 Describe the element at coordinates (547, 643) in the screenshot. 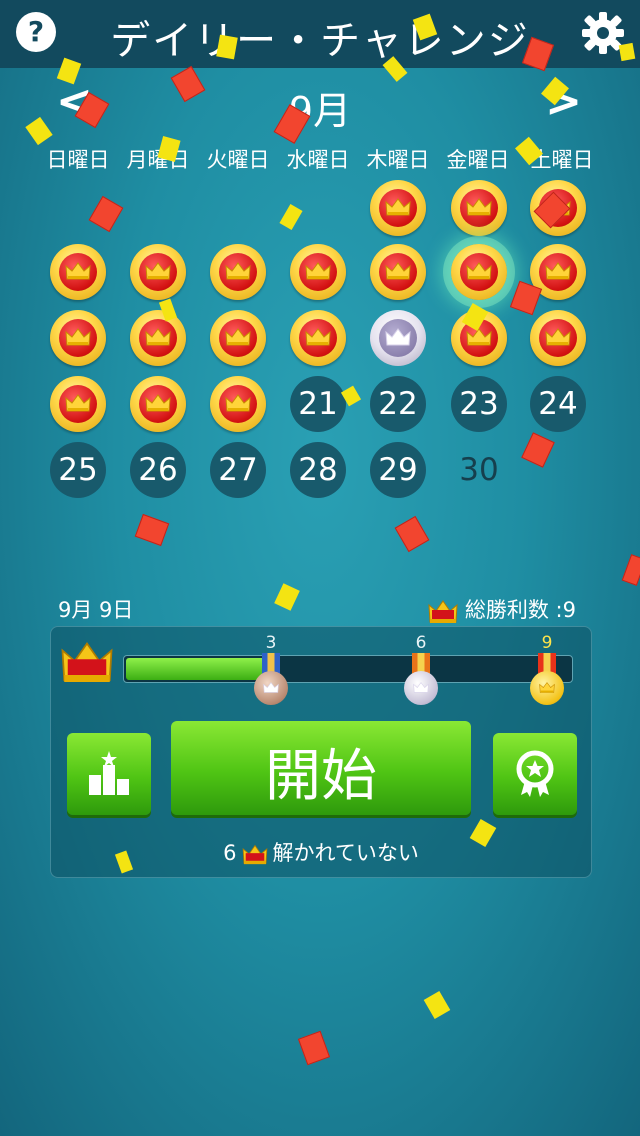

I see `milestone-label: 9` at that location.